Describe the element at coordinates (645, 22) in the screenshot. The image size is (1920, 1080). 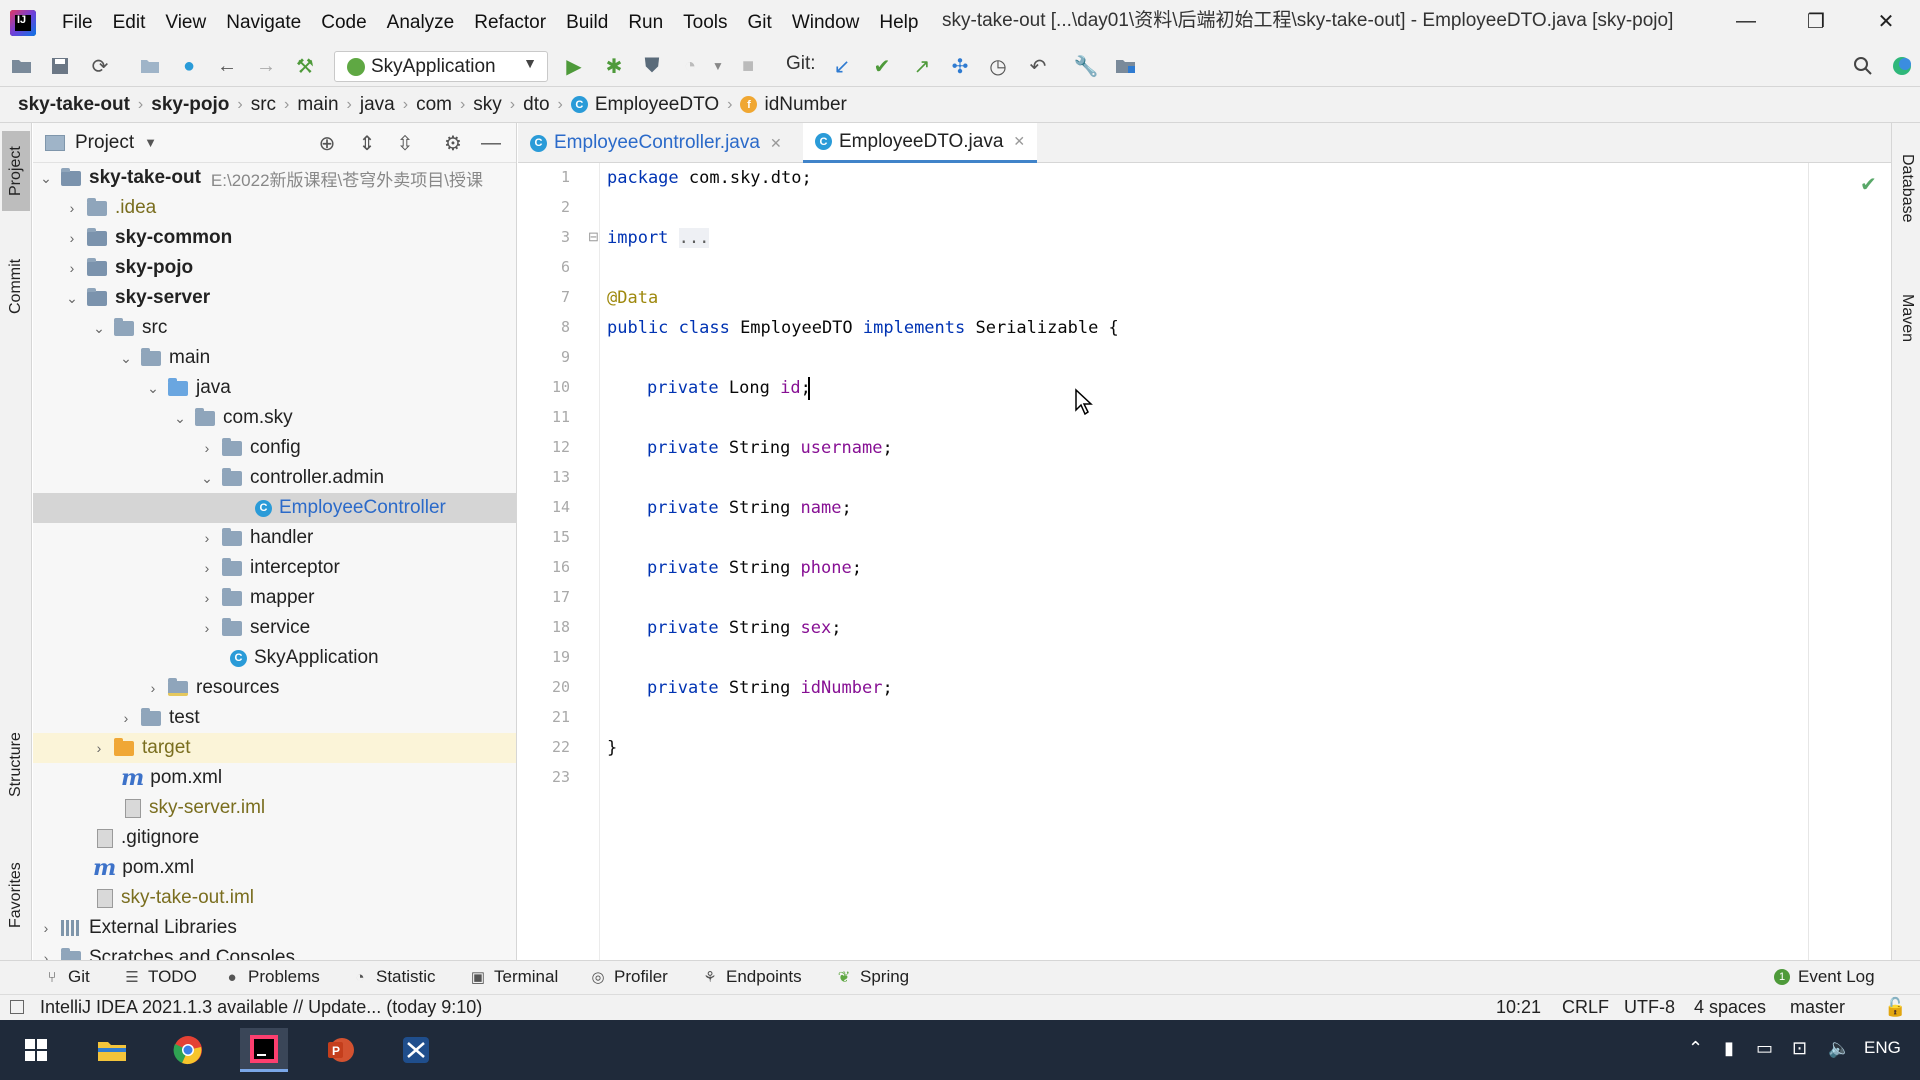
I see `menu-run: Run` at that location.